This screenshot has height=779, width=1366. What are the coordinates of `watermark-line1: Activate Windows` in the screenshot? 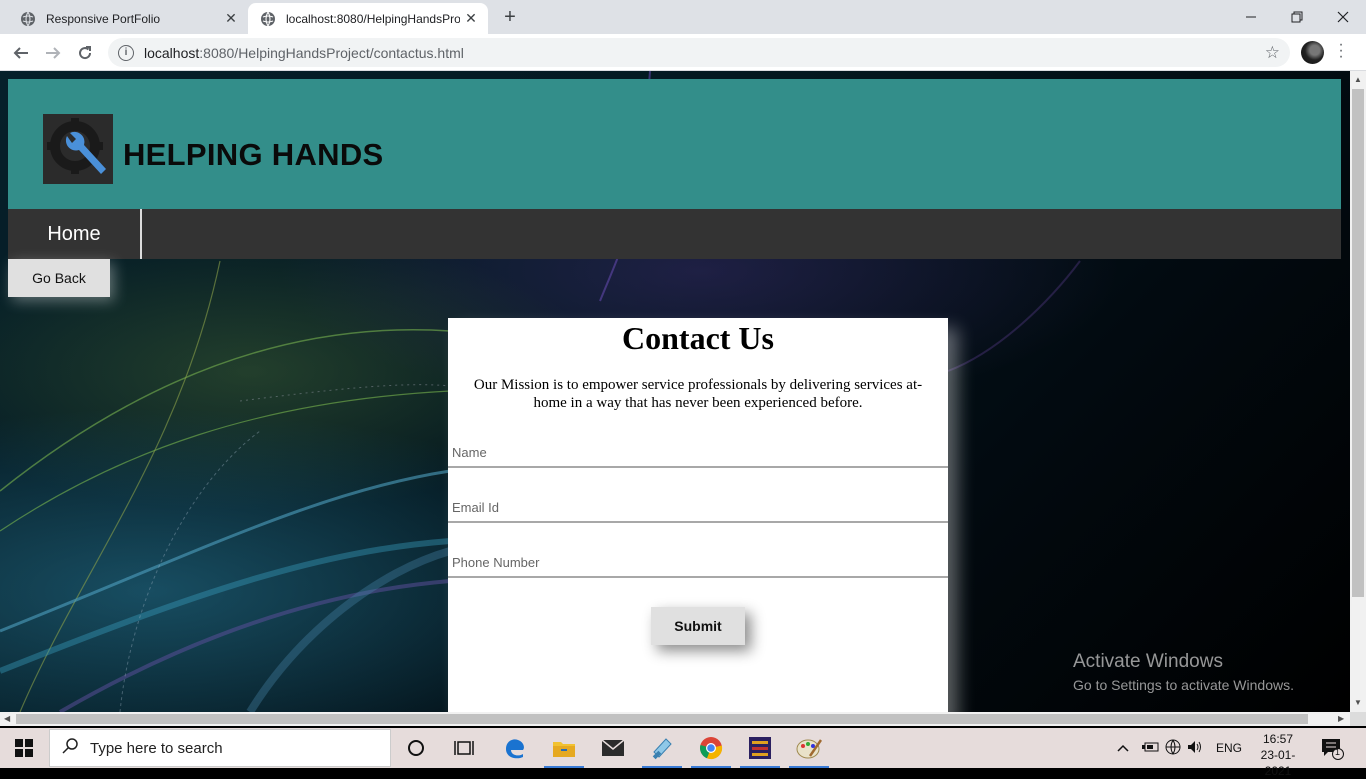 It's located at (1148, 661).